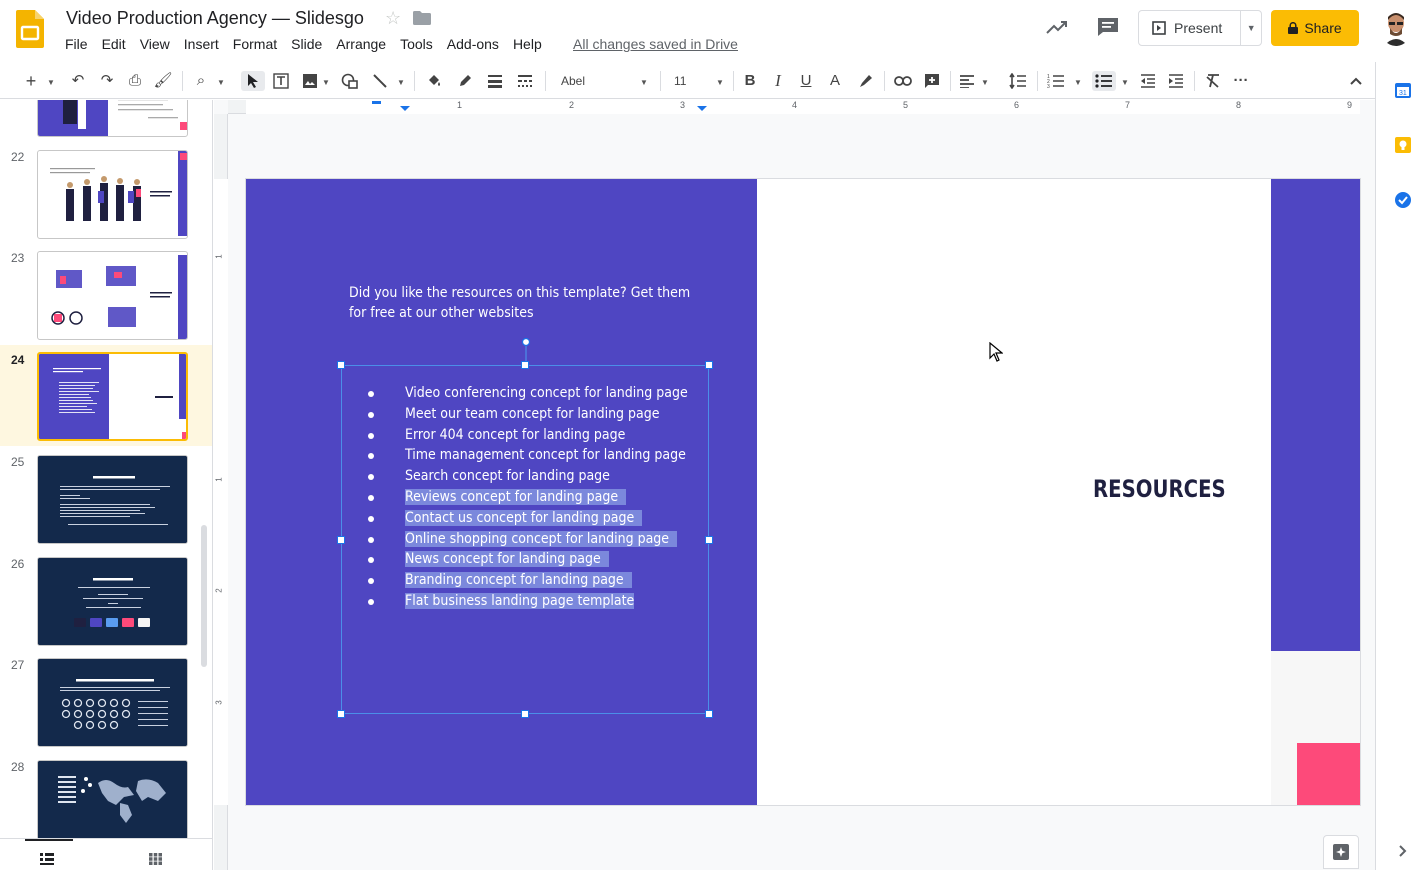 This screenshot has height=870, width=1426. What do you see at coordinates (422, 18) in the screenshot?
I see `folder-icon` at bounding box center [422, 18].